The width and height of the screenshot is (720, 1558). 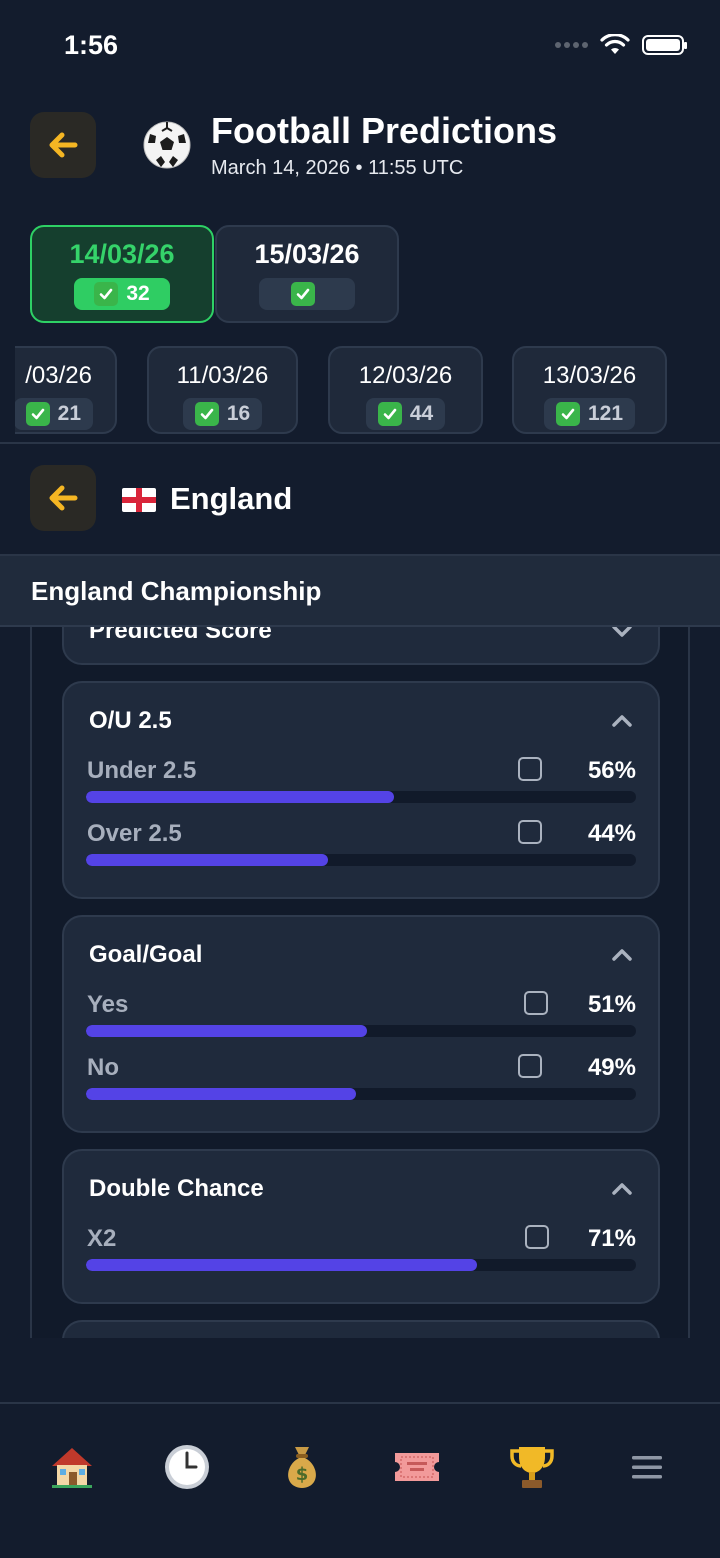 What do you see at coordinates (108, 1004) in the screenshot?
I see `option-label: Yes` at bounding box center [108, 1004].